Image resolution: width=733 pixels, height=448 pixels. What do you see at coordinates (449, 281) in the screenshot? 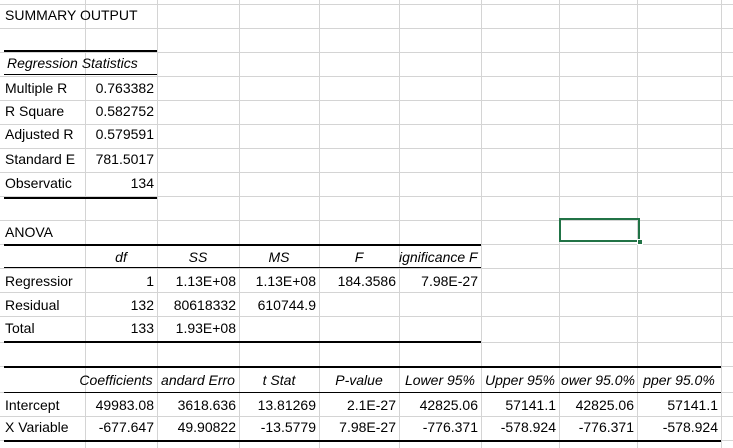
I see `anova-significance: 7.98E-27` at bounding box center [449, 281].